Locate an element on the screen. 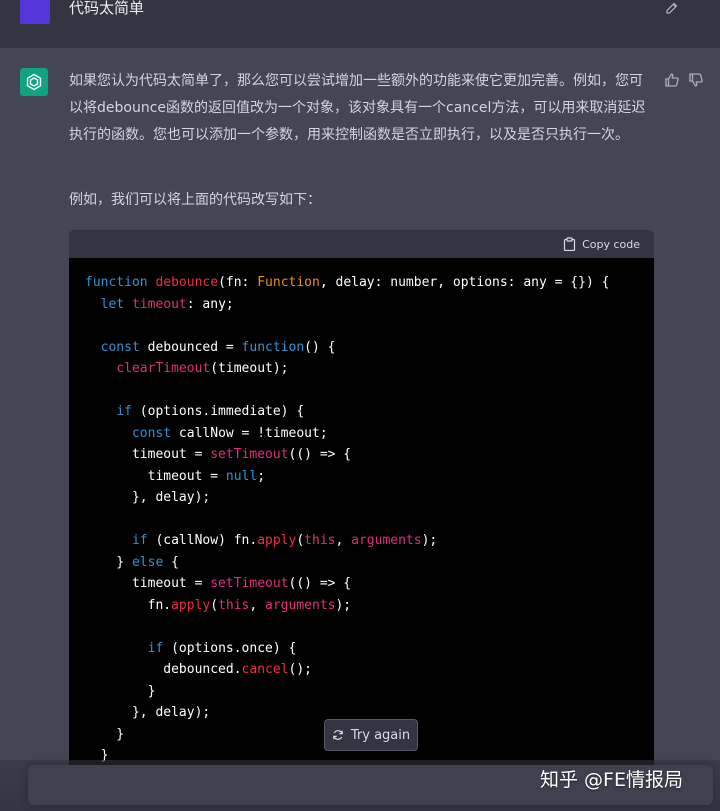 The image size is (720, 811). watermark: 知乎 @FE情报局 is located at coordinates (611, 780).